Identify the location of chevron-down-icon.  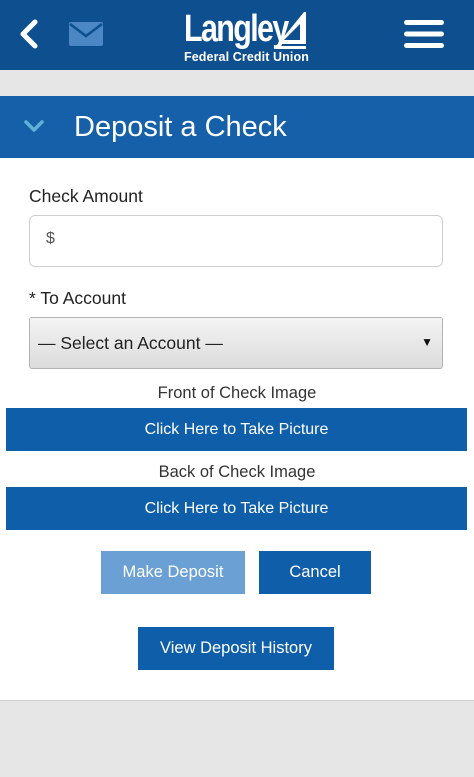
(34, 126).